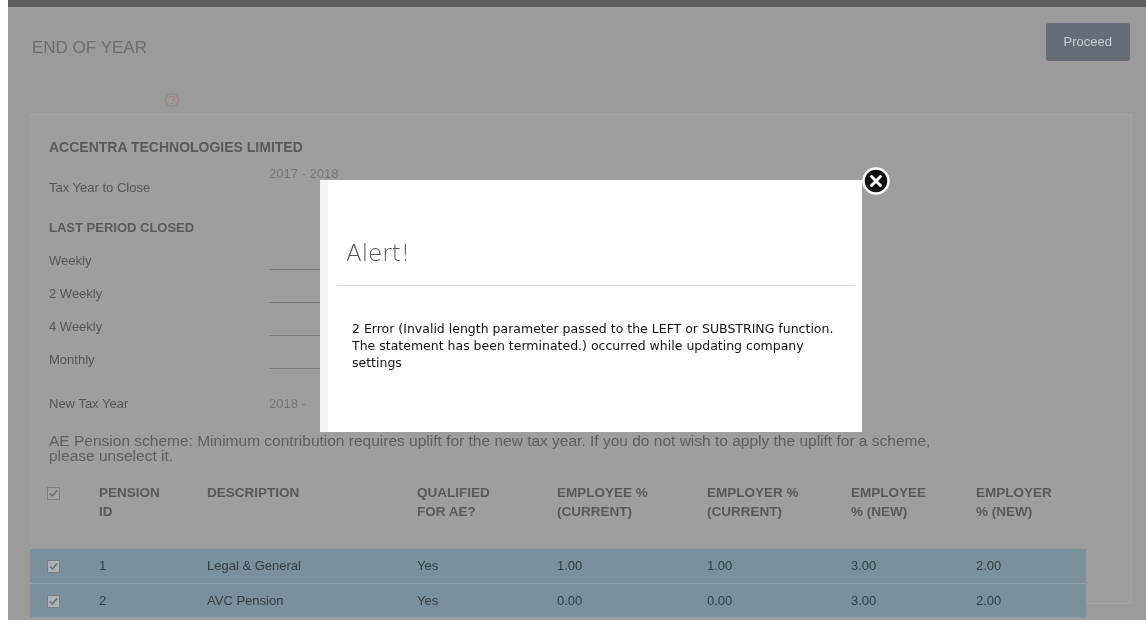  I want to click on column-header: PENSION ID, so click(130, 502).